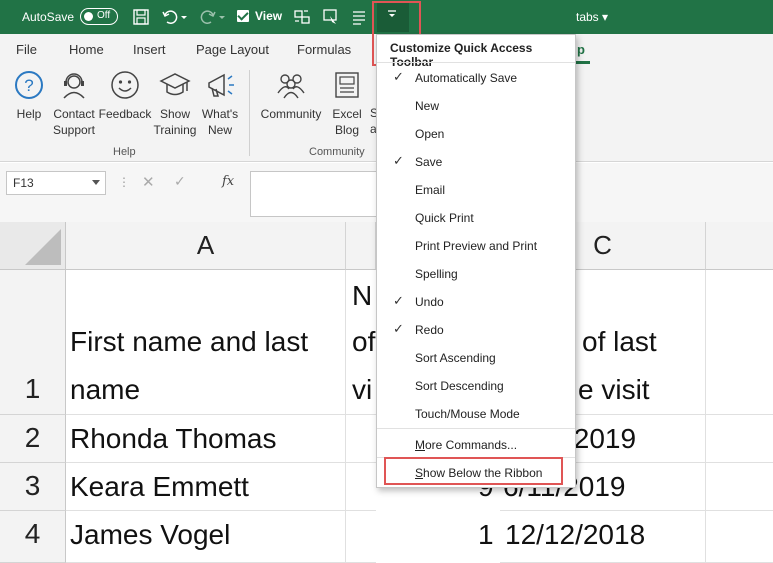 The image size is (773, 563). I want to click on cell-d1, so click(739, 342).